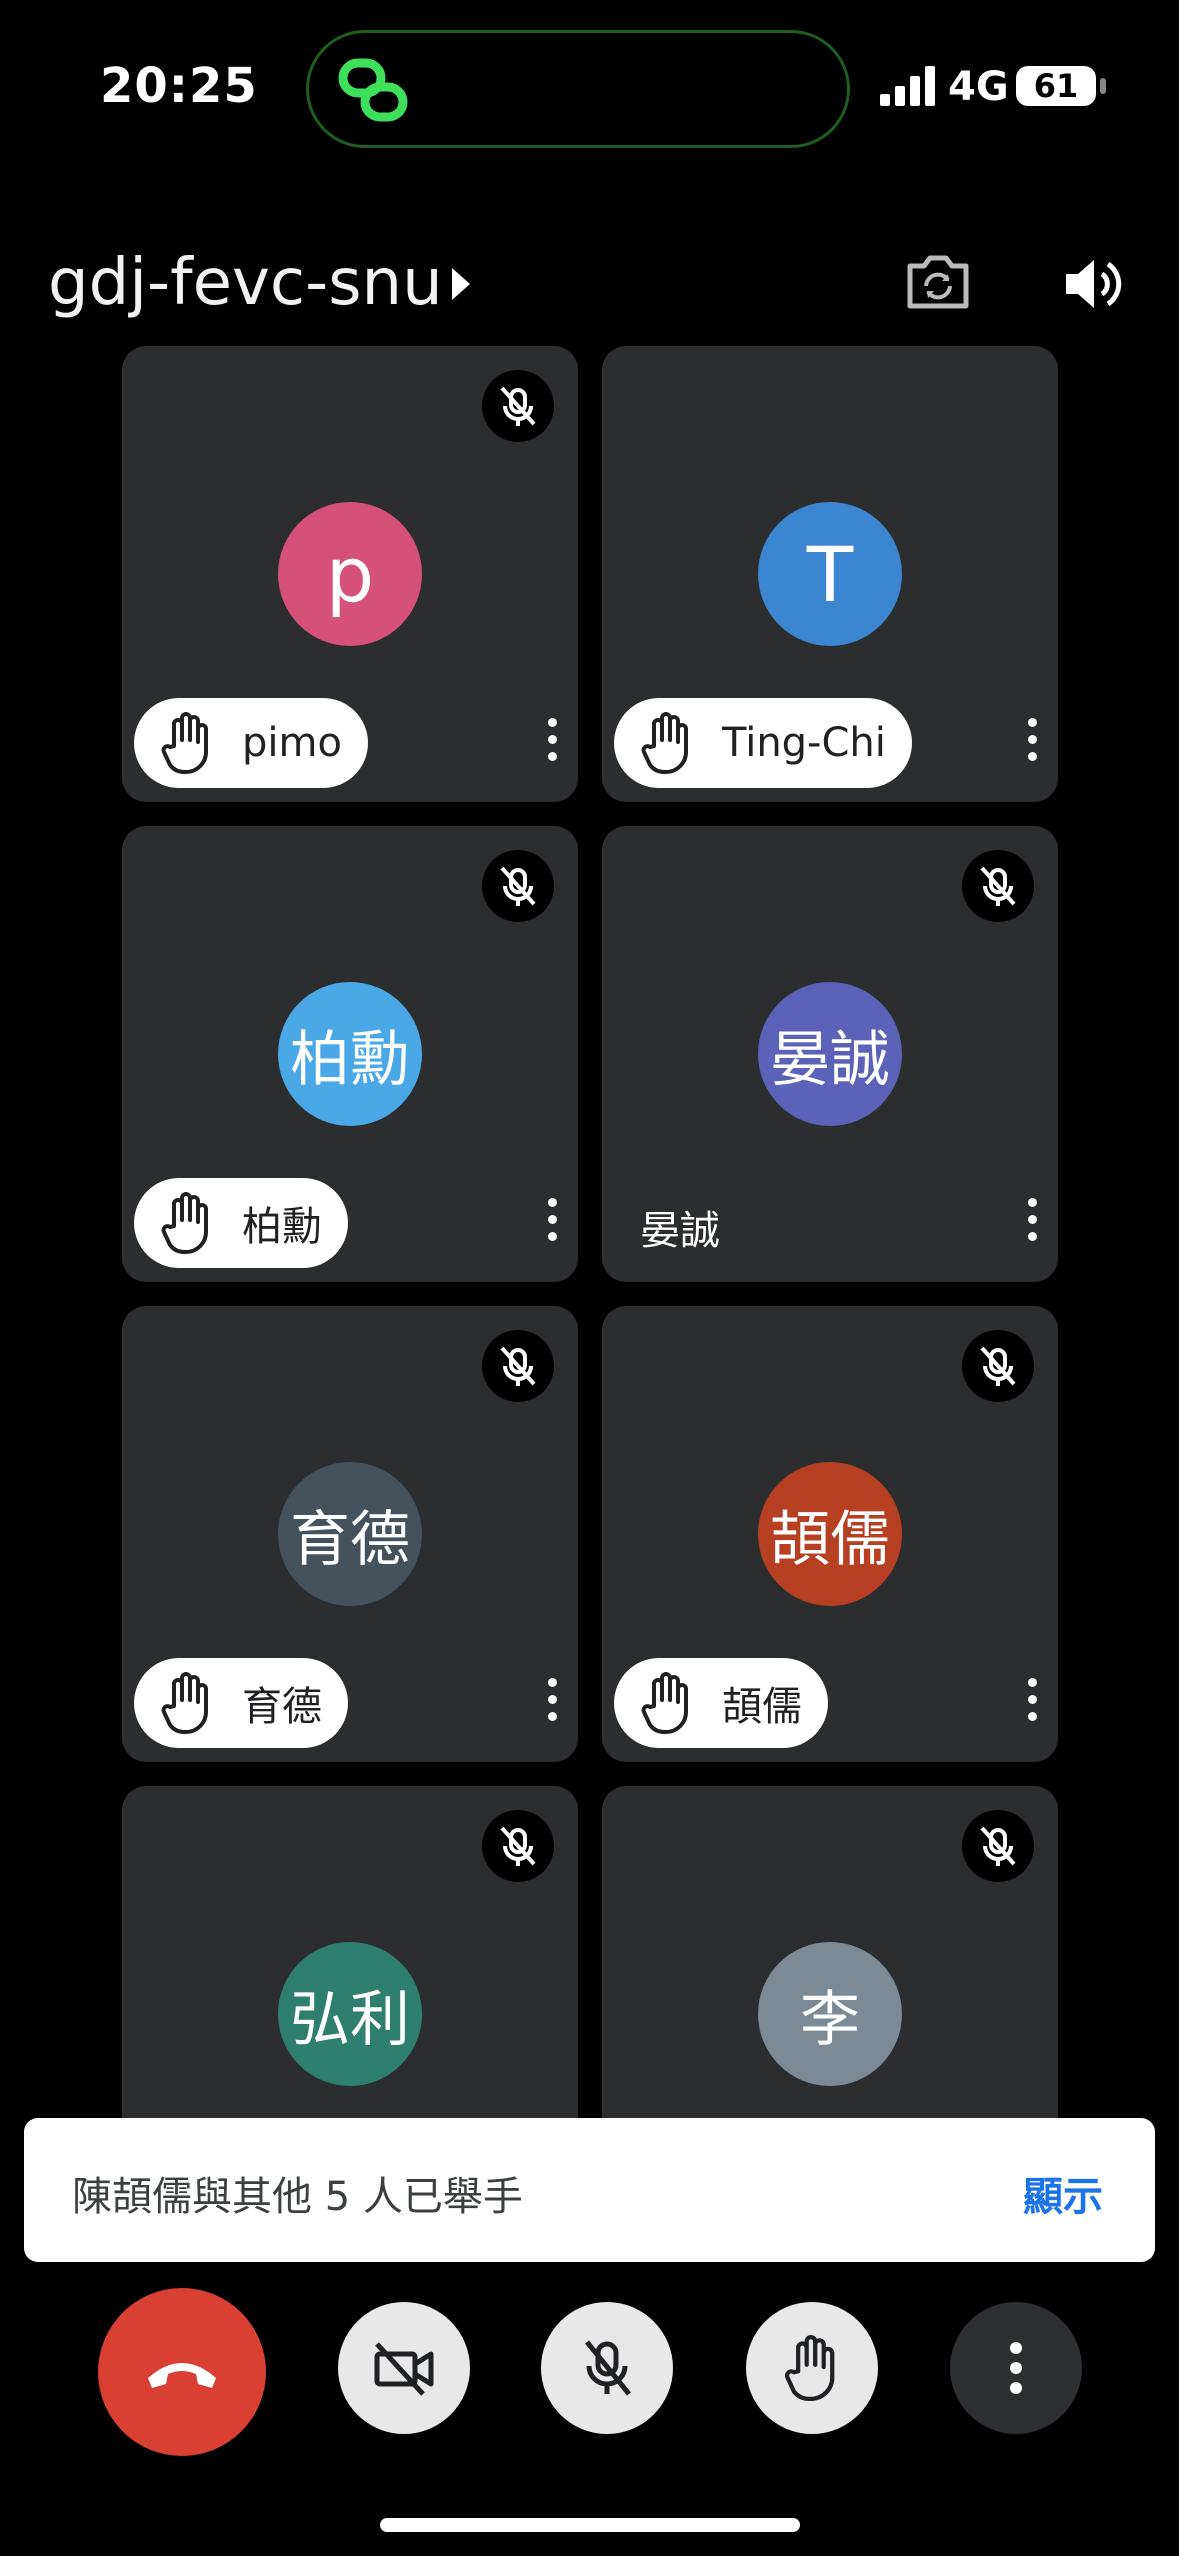  I want to click on status-time: 20:25, so click(179, 86).